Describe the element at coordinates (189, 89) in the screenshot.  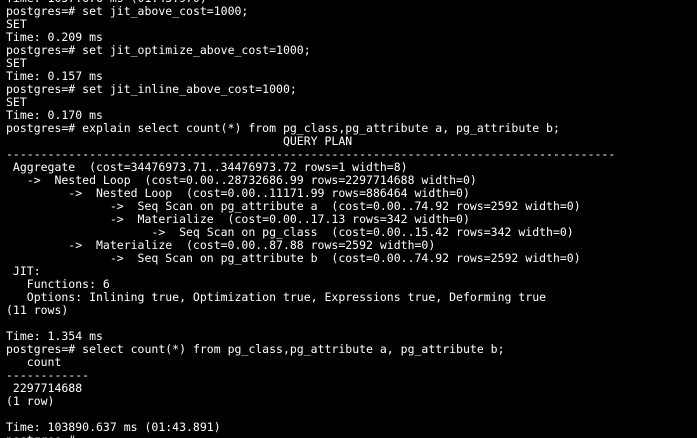
I see `command-text: set jit_inline_above_cost=1000;` at that location.